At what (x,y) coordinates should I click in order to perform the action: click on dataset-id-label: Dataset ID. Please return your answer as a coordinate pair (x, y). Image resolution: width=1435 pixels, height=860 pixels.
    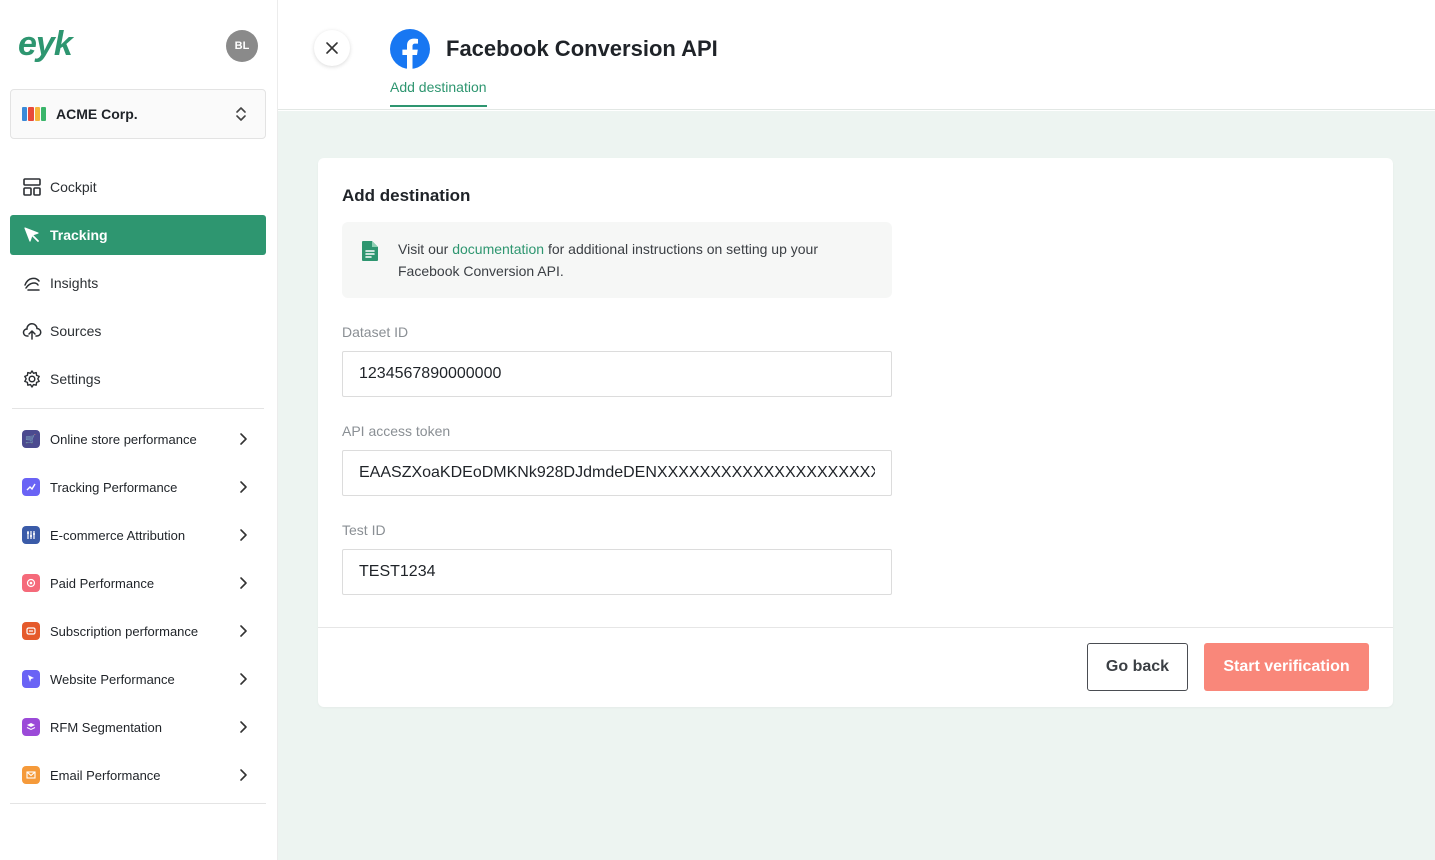
    Looking at the image, I should click on (375, 332).